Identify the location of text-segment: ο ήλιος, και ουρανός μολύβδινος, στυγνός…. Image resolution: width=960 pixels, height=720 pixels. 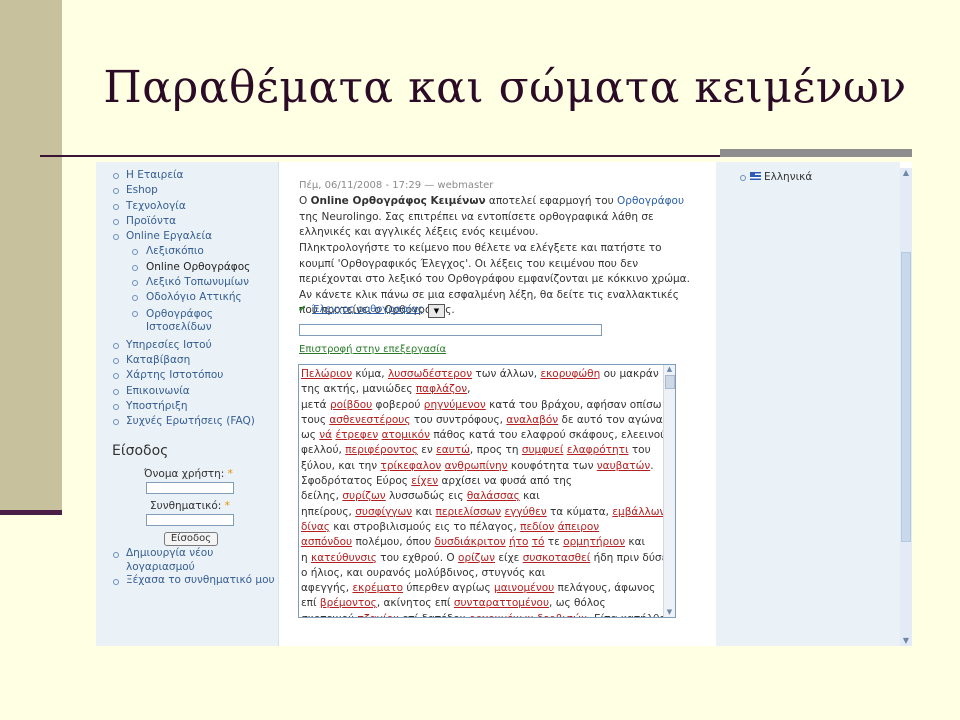
(423, 572).